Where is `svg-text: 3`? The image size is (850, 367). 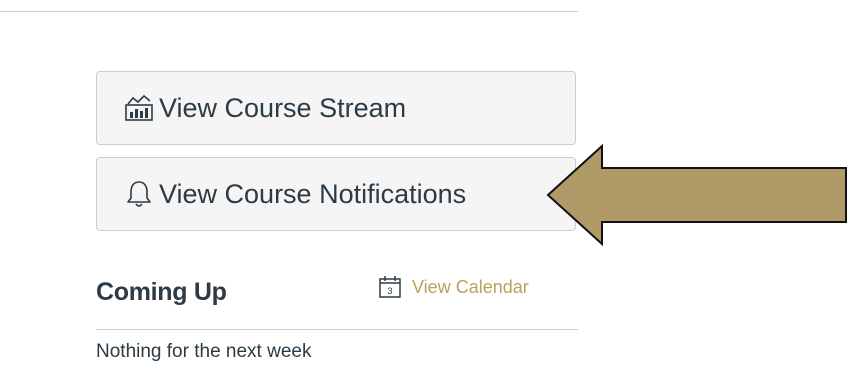
svg-text: 3 is located at coordinates (389, 291).